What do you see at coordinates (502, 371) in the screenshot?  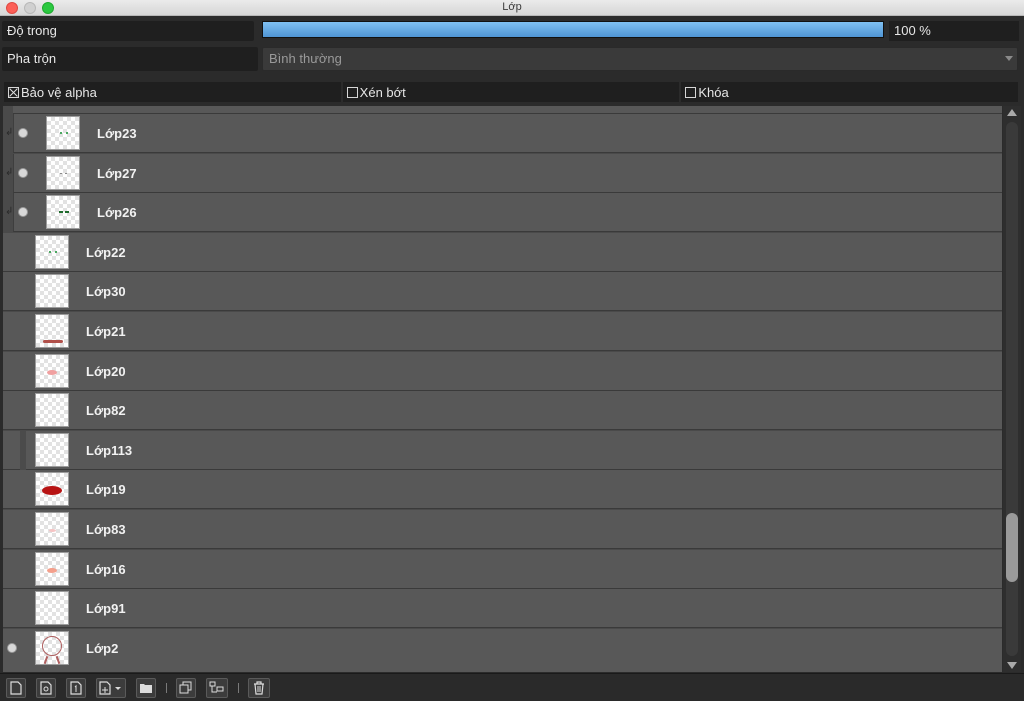 I see `layer-row: Lớp20` at bounding box center [502, 371].